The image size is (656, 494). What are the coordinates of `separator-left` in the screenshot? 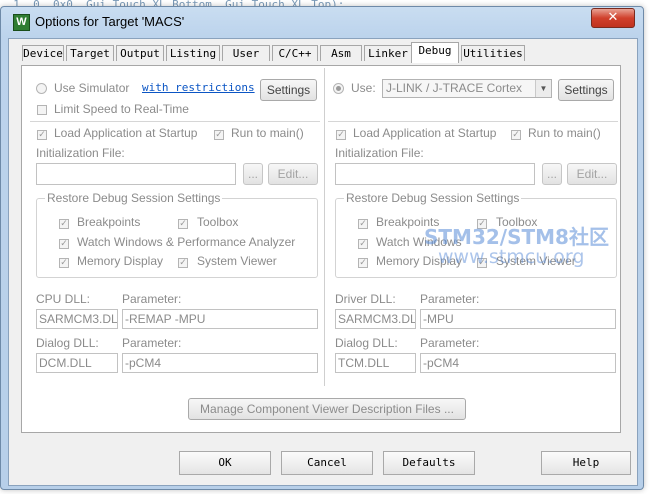 It's located at (175, 121).